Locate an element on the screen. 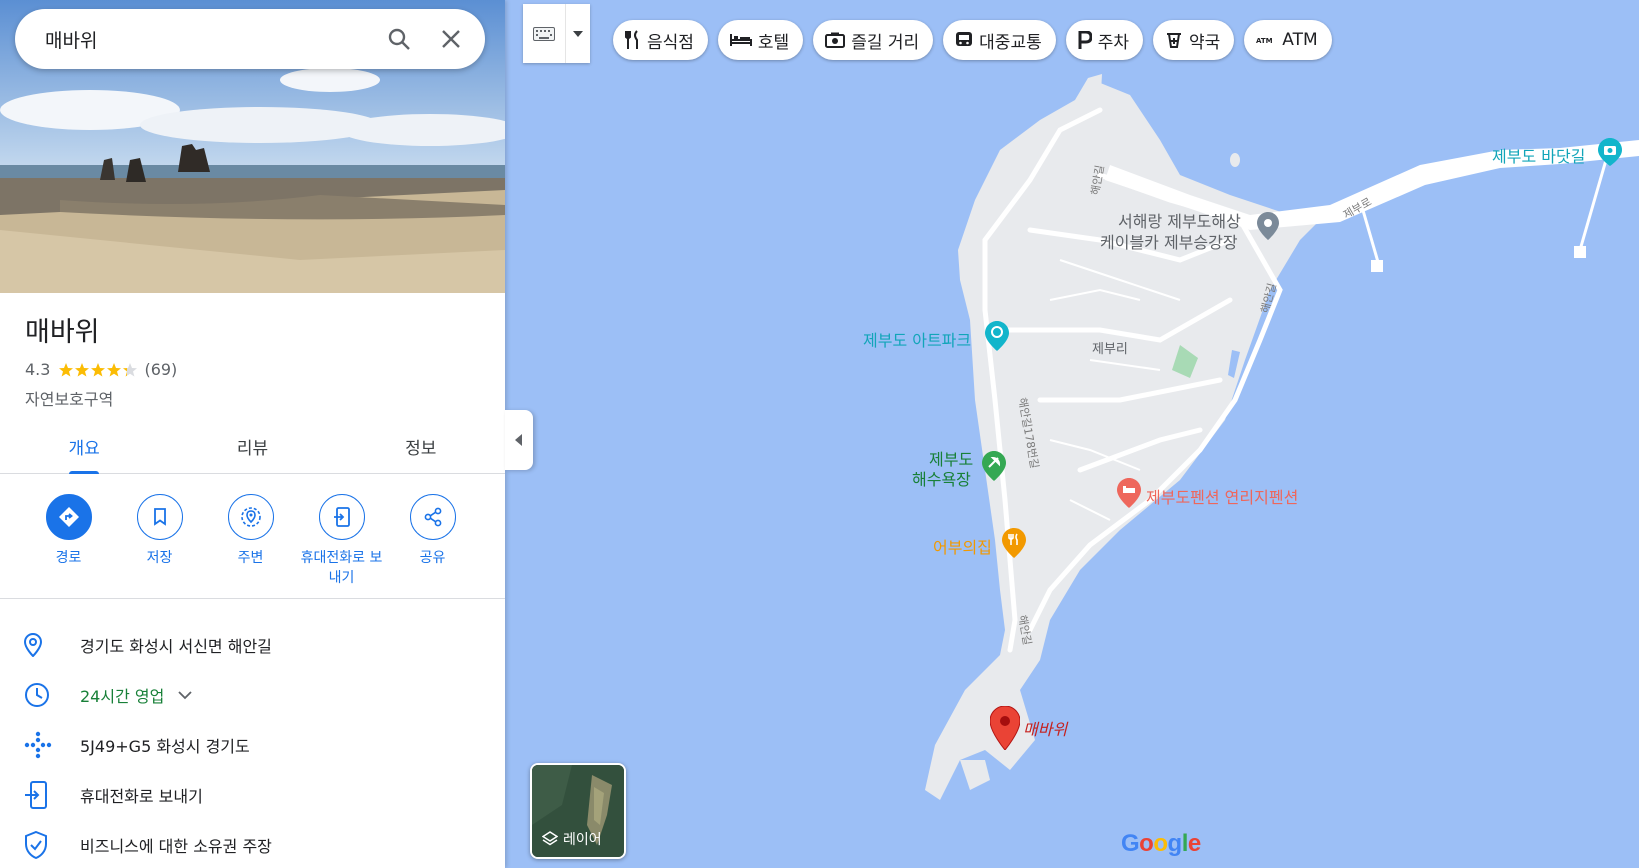 This screenshot has height=868, width=1639. shield-check-icon is located at coordinates (40, 845).